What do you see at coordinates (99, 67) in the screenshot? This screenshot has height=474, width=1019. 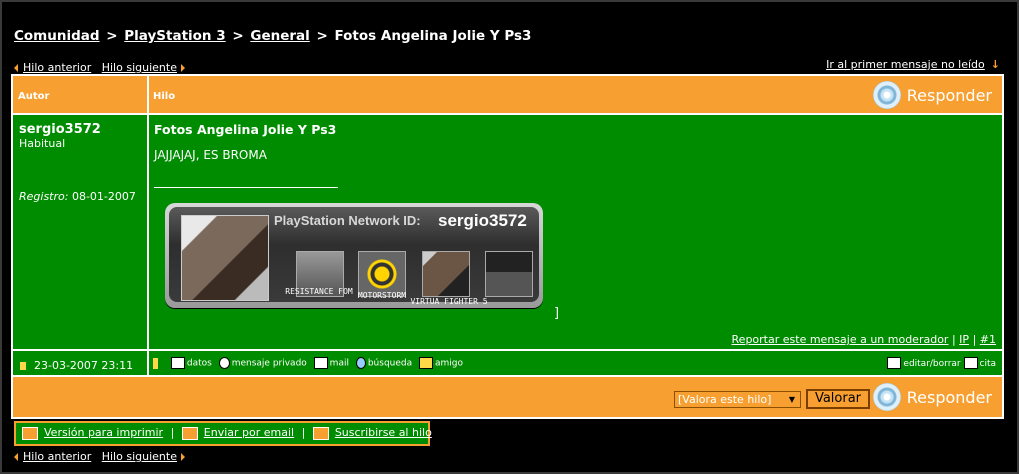 I see `thread-nav-top: Hilo anterior Hilo siguiente` at bounding box center [99, 67].